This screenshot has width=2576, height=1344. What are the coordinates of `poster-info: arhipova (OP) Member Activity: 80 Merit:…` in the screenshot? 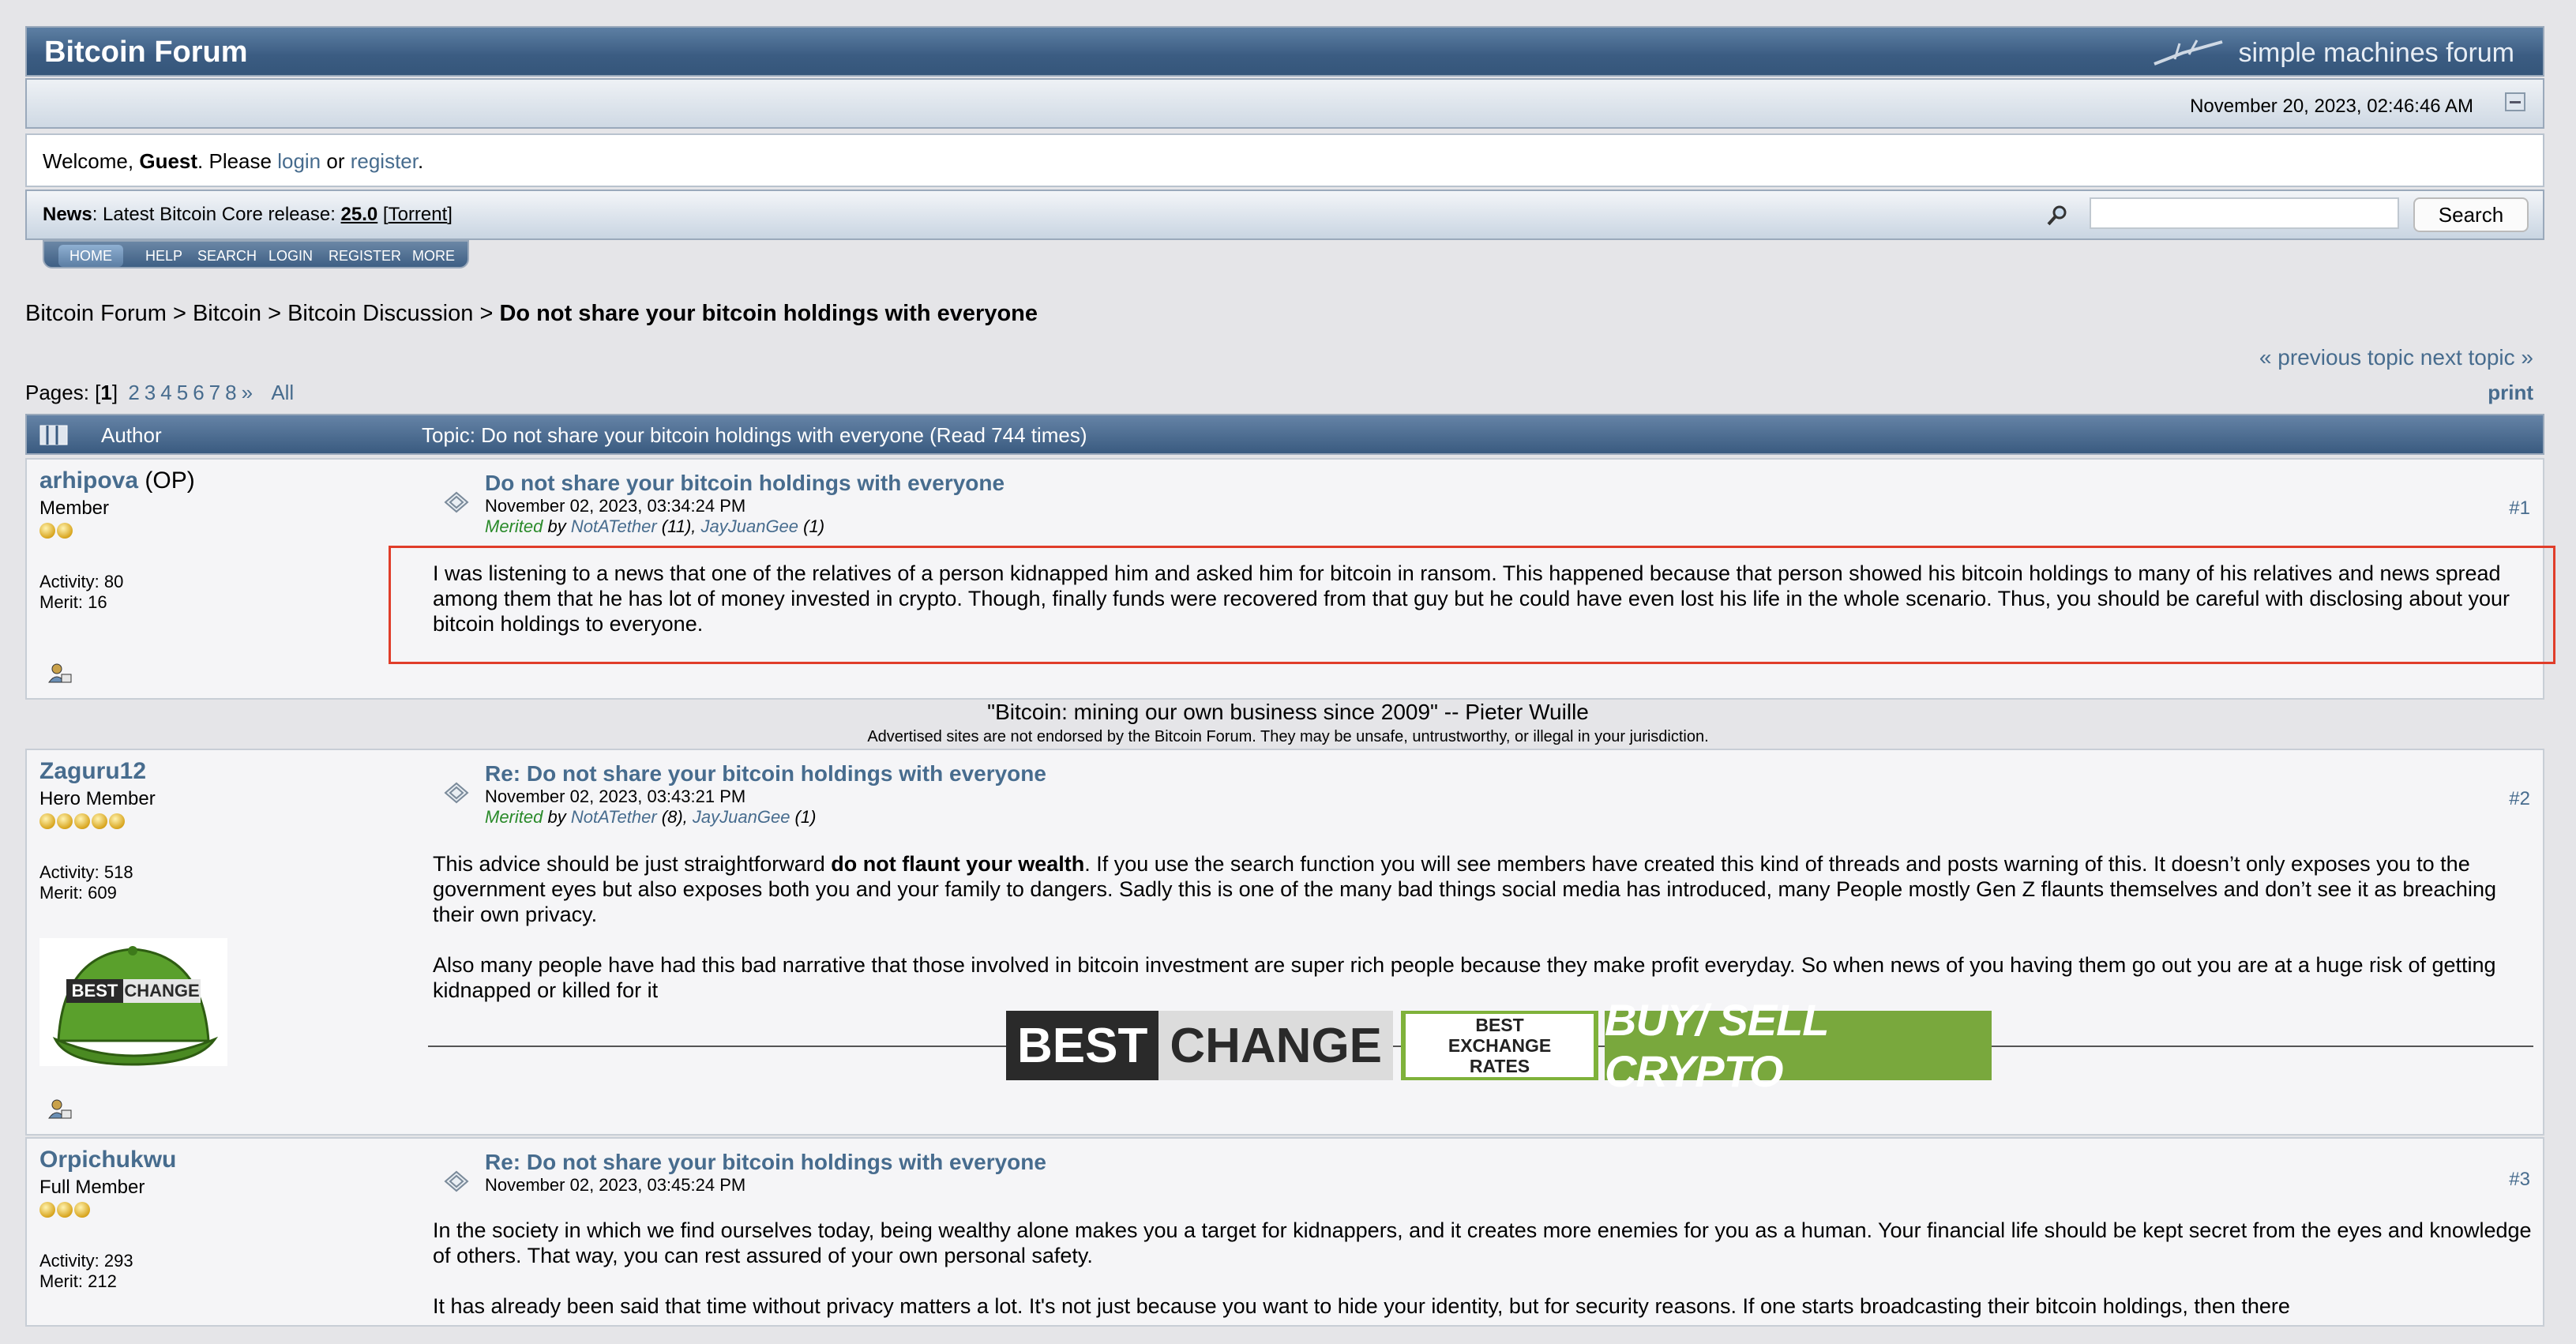 It's located at (221, 540).